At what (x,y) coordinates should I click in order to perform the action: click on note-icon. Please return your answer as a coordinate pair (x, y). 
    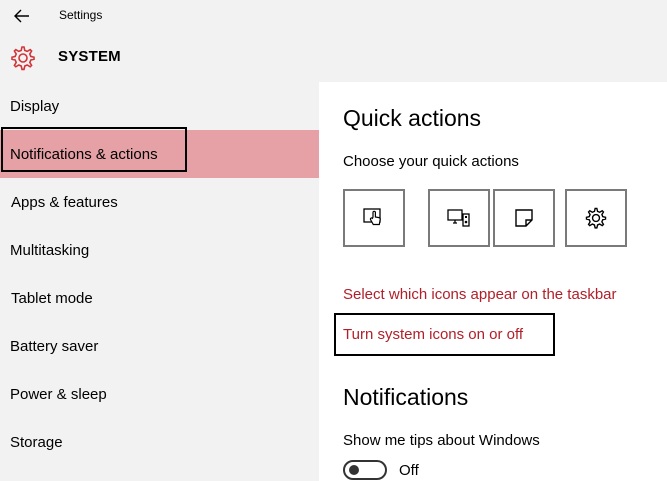
    Looking at the image, I should click on (524, 218).